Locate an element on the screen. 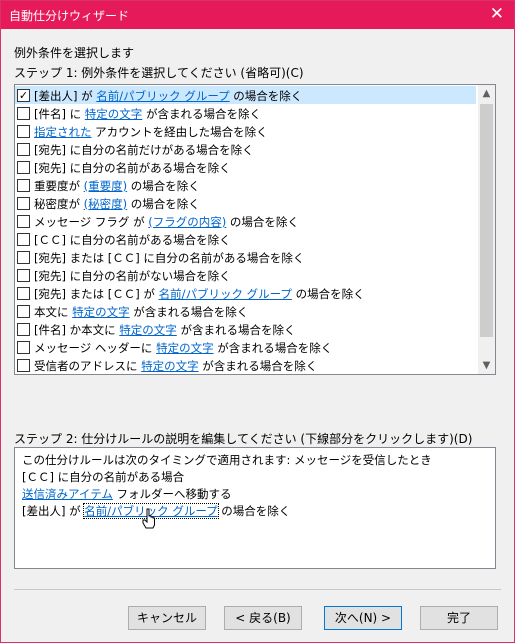  condition-text: [ＣＣ] に自分の名前がある場合を除く is located at coordinates (132, 240).